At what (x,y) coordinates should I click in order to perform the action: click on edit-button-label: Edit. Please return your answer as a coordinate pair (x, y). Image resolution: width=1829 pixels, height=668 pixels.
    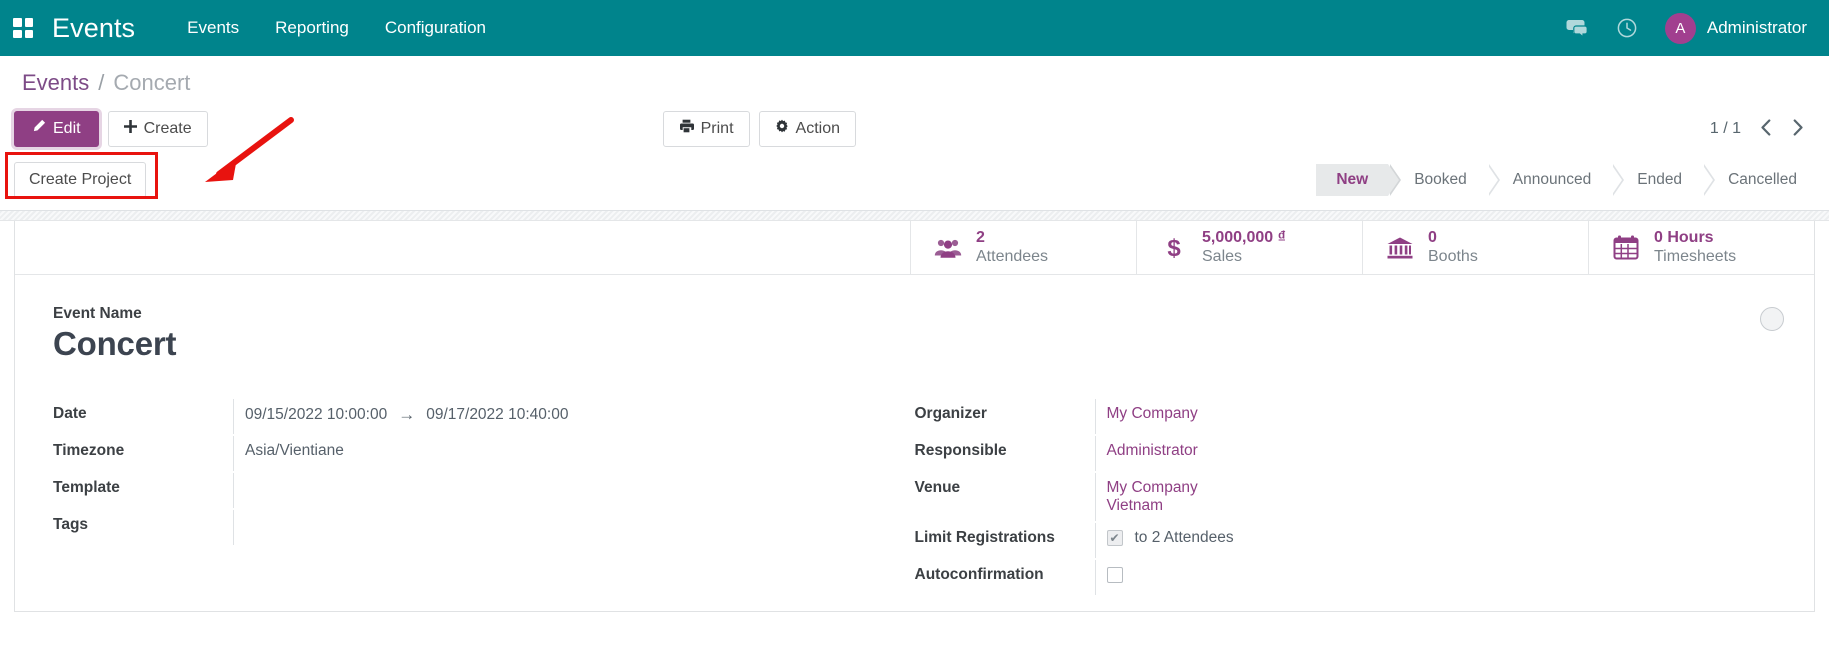
    Looking at the image, I should click on (67, 128).